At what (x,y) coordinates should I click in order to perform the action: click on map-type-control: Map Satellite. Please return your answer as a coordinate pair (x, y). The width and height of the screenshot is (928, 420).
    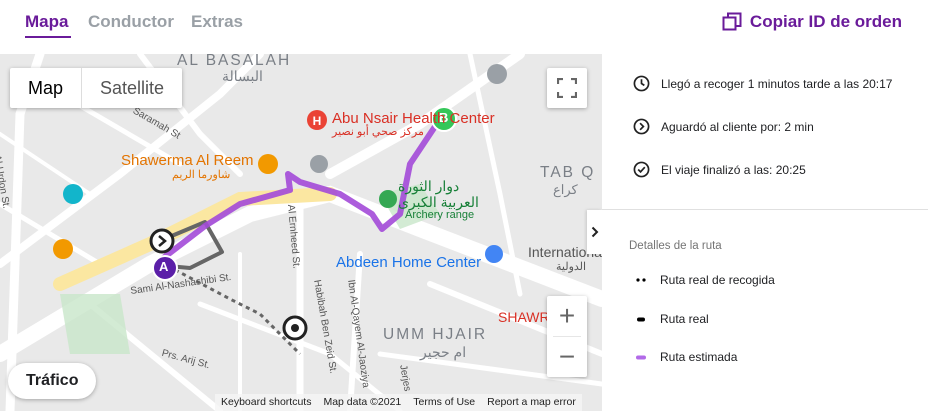
    Looking at the image, I should click on (96, 88).